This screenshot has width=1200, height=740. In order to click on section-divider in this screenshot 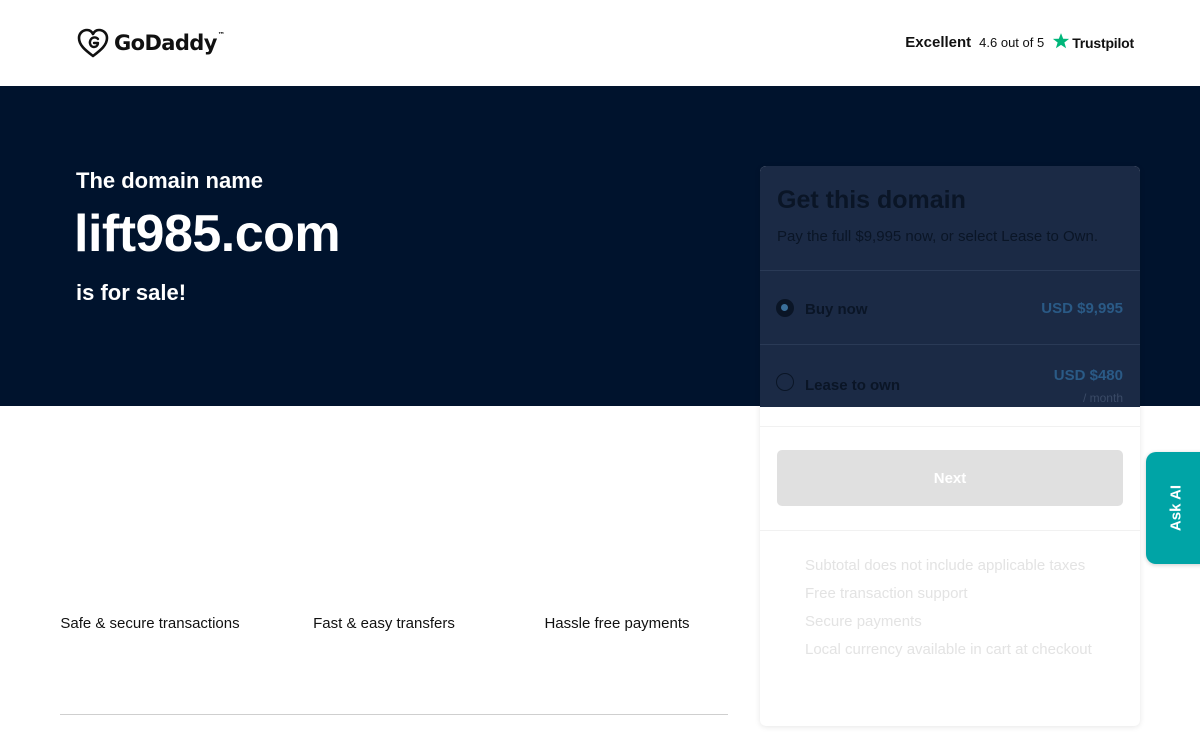, I will do `click(394, 714)`.